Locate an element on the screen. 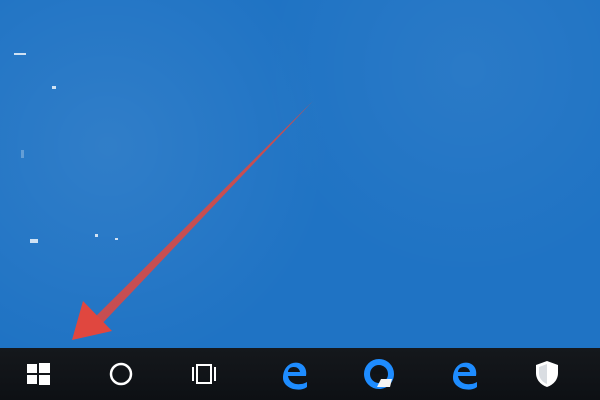 The height and width of the screenshot is (400, 600). shield-icon is located at coordinates (547, 374).